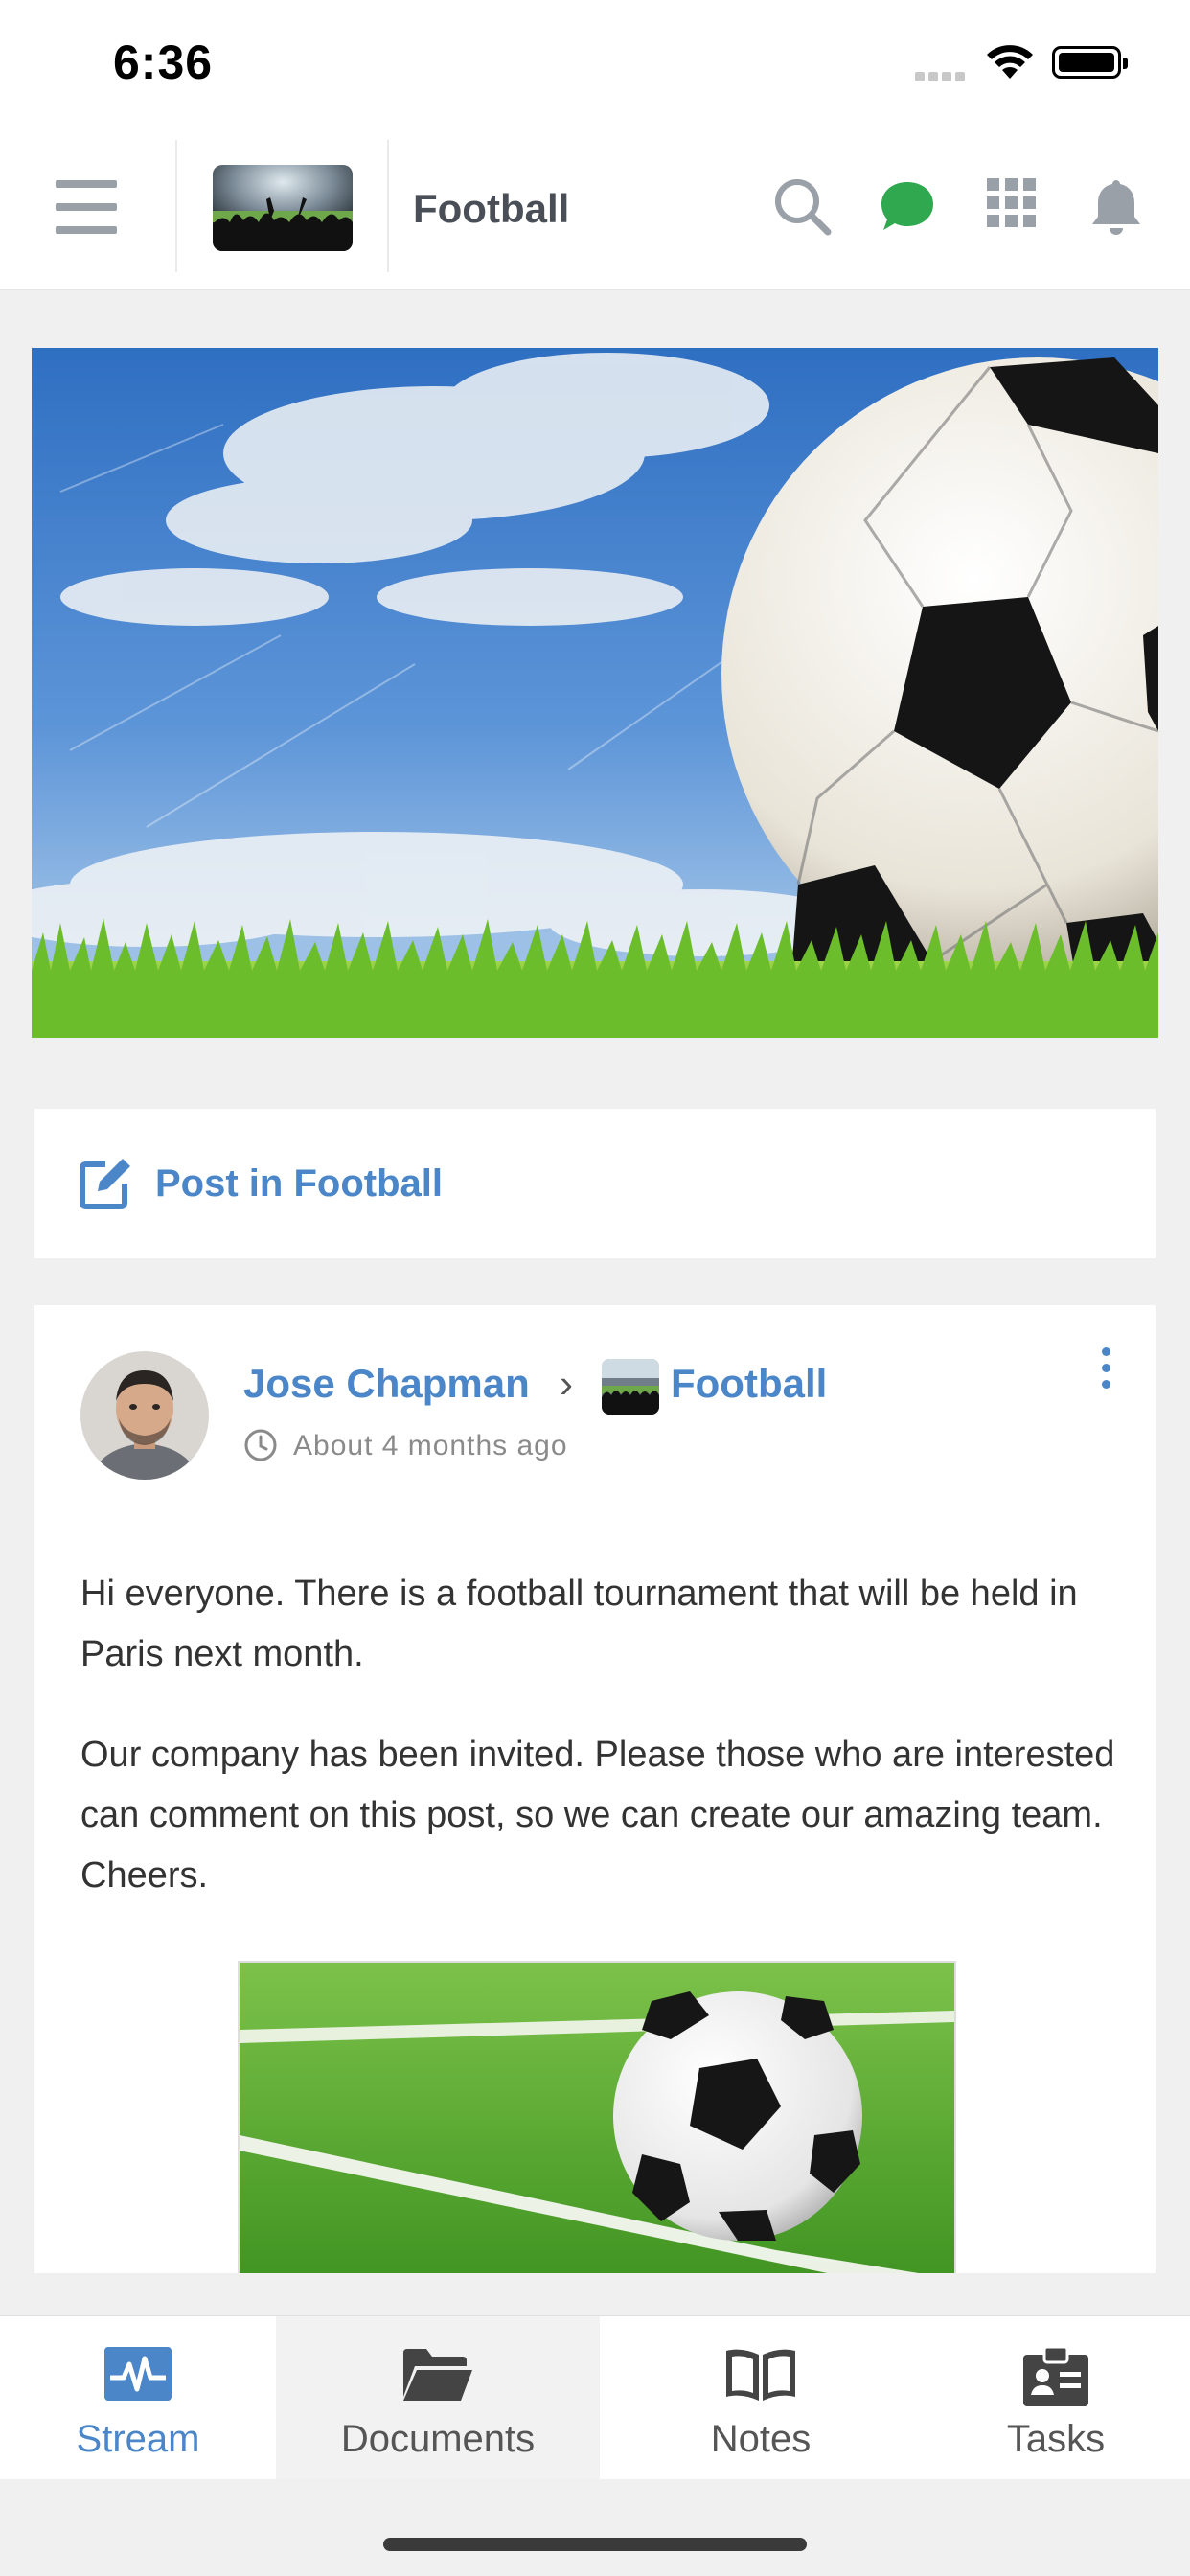 The width and height of the screenshot is (1190, 2576). I want to click on battery-icon, so click(1090, 63).